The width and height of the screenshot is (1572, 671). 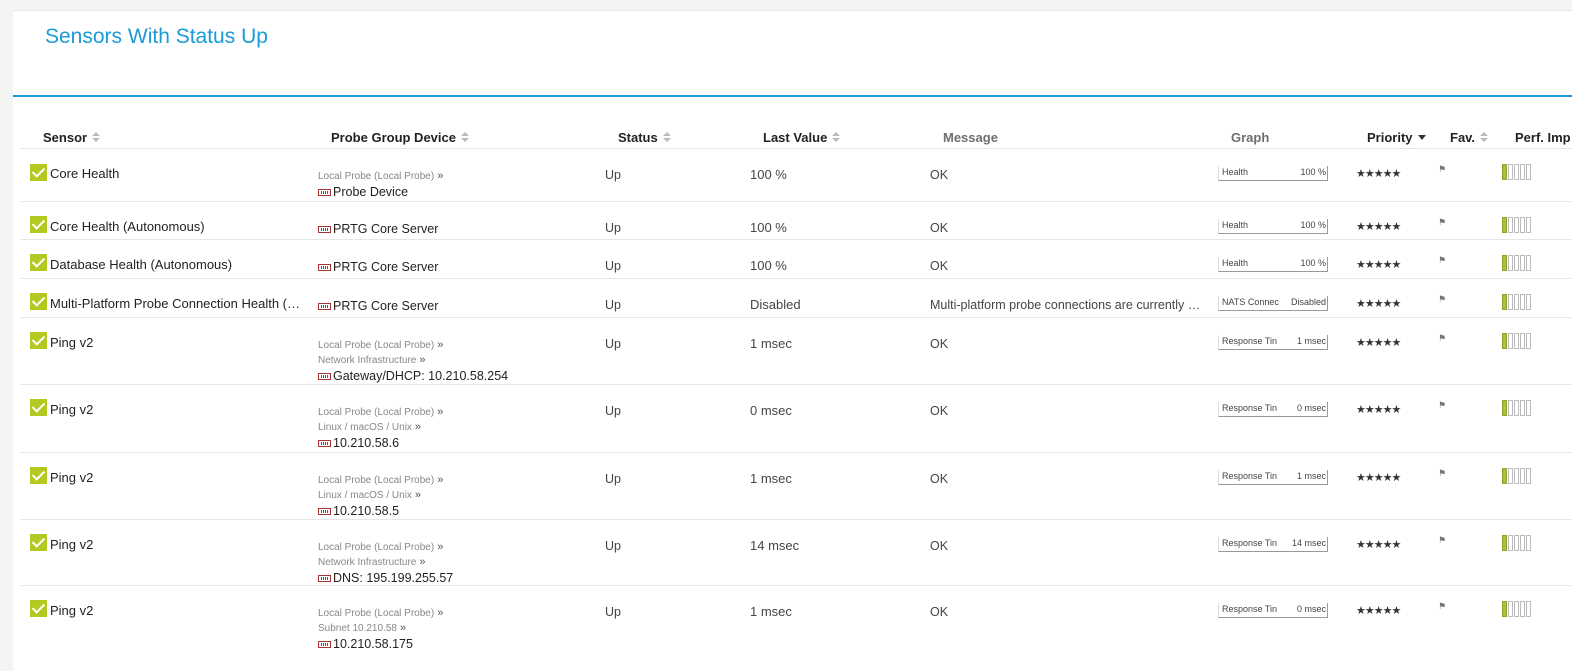 I want to click on col-header-priority-label: Priority, so click(x=1390, y=137).